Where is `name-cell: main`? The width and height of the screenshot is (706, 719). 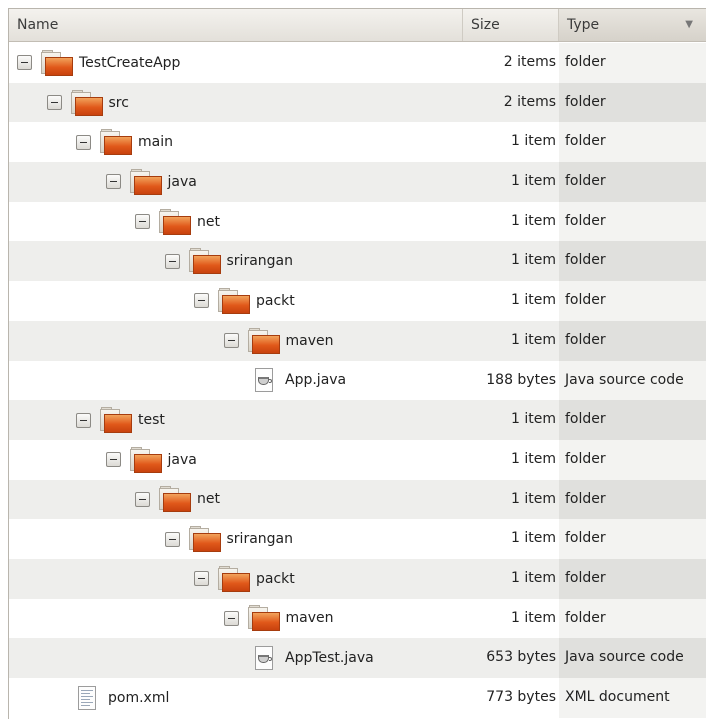 name-cell: main is located at coordinates (124, 142).